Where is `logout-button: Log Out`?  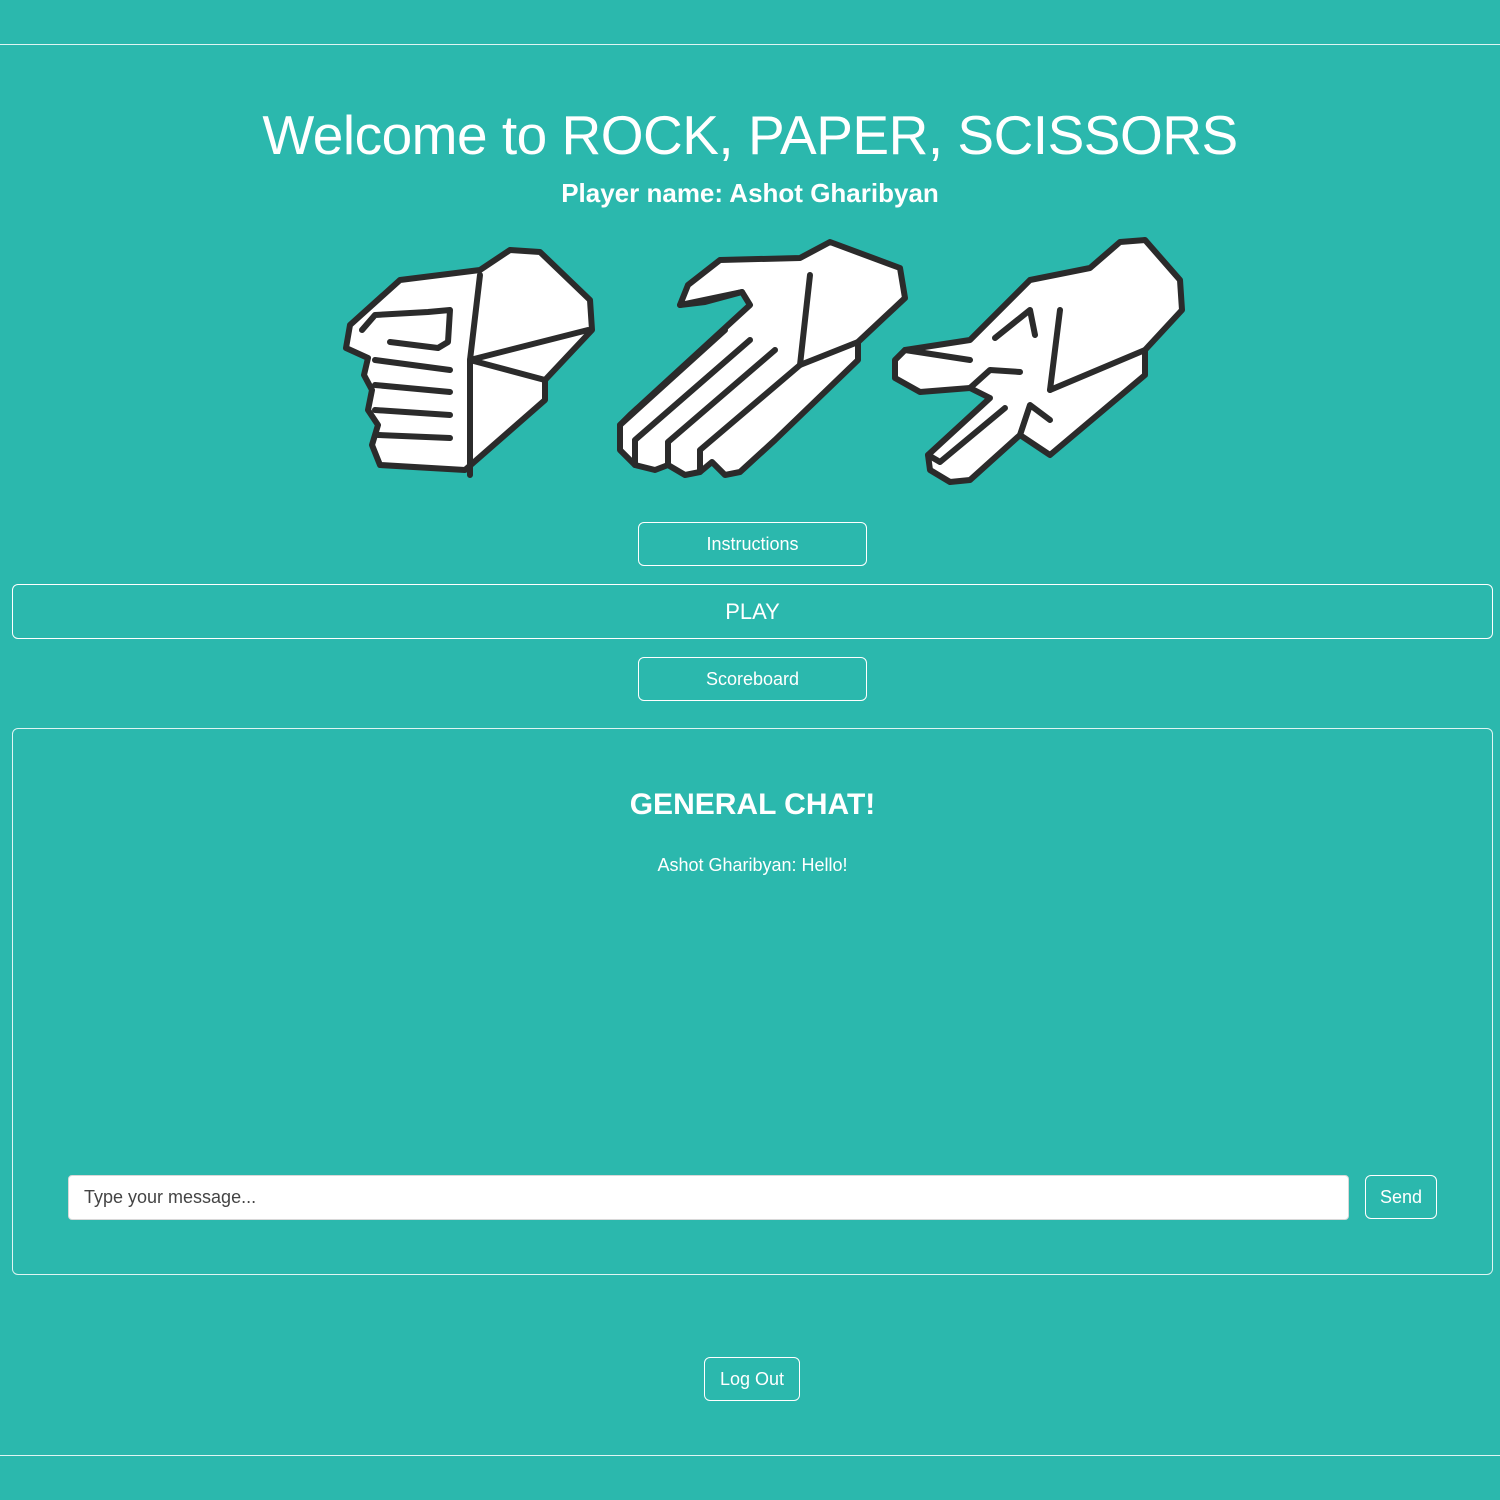
logout-button: Log Out is located at coordinates (752, 1379).